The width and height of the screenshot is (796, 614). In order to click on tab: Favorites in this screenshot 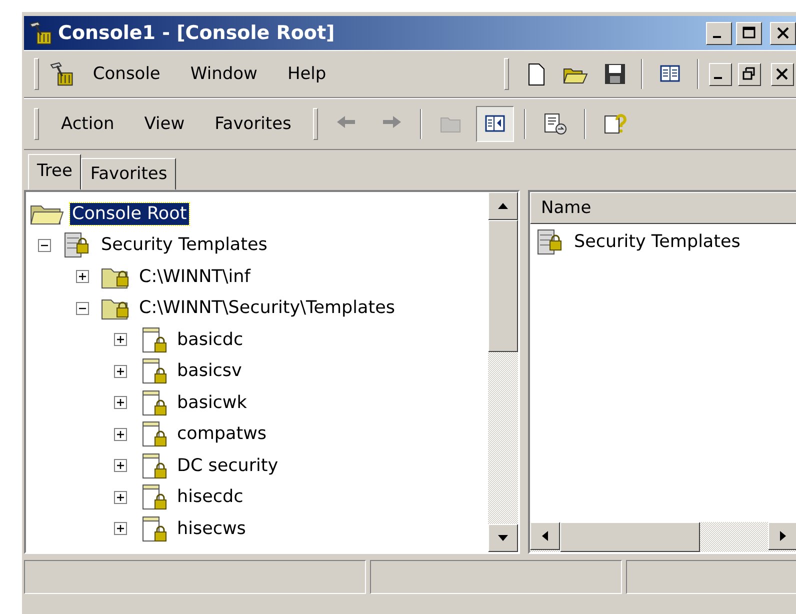, I will do `click(128, 174)`.